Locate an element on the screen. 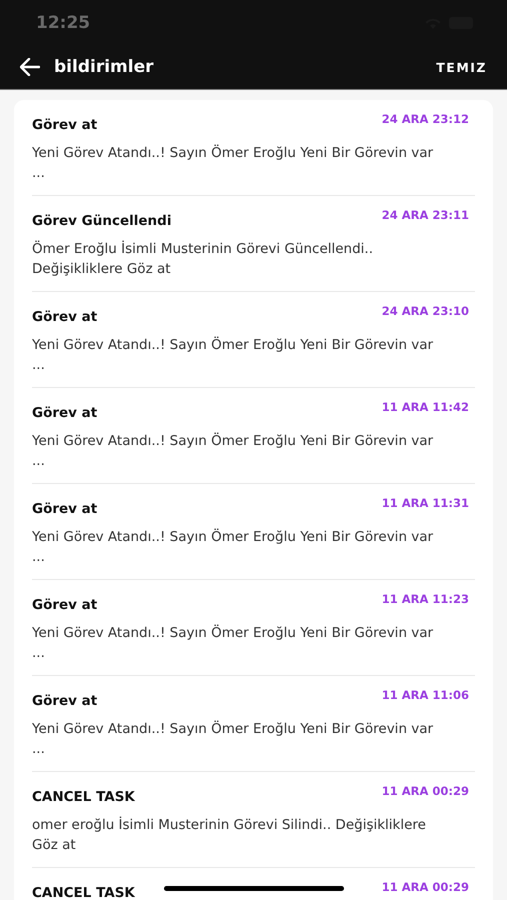  page-title: bildirimler is located at coordinates (104, 67).